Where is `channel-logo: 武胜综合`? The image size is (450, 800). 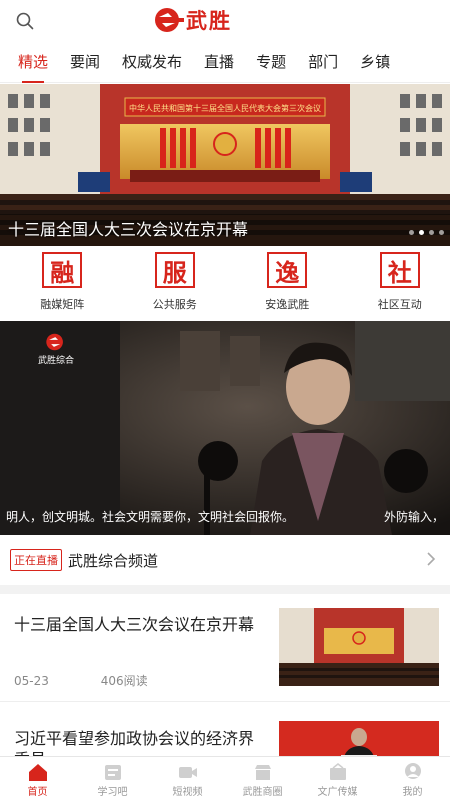
channel-logo: 武胜综合 is located at coordinates (56, 349).